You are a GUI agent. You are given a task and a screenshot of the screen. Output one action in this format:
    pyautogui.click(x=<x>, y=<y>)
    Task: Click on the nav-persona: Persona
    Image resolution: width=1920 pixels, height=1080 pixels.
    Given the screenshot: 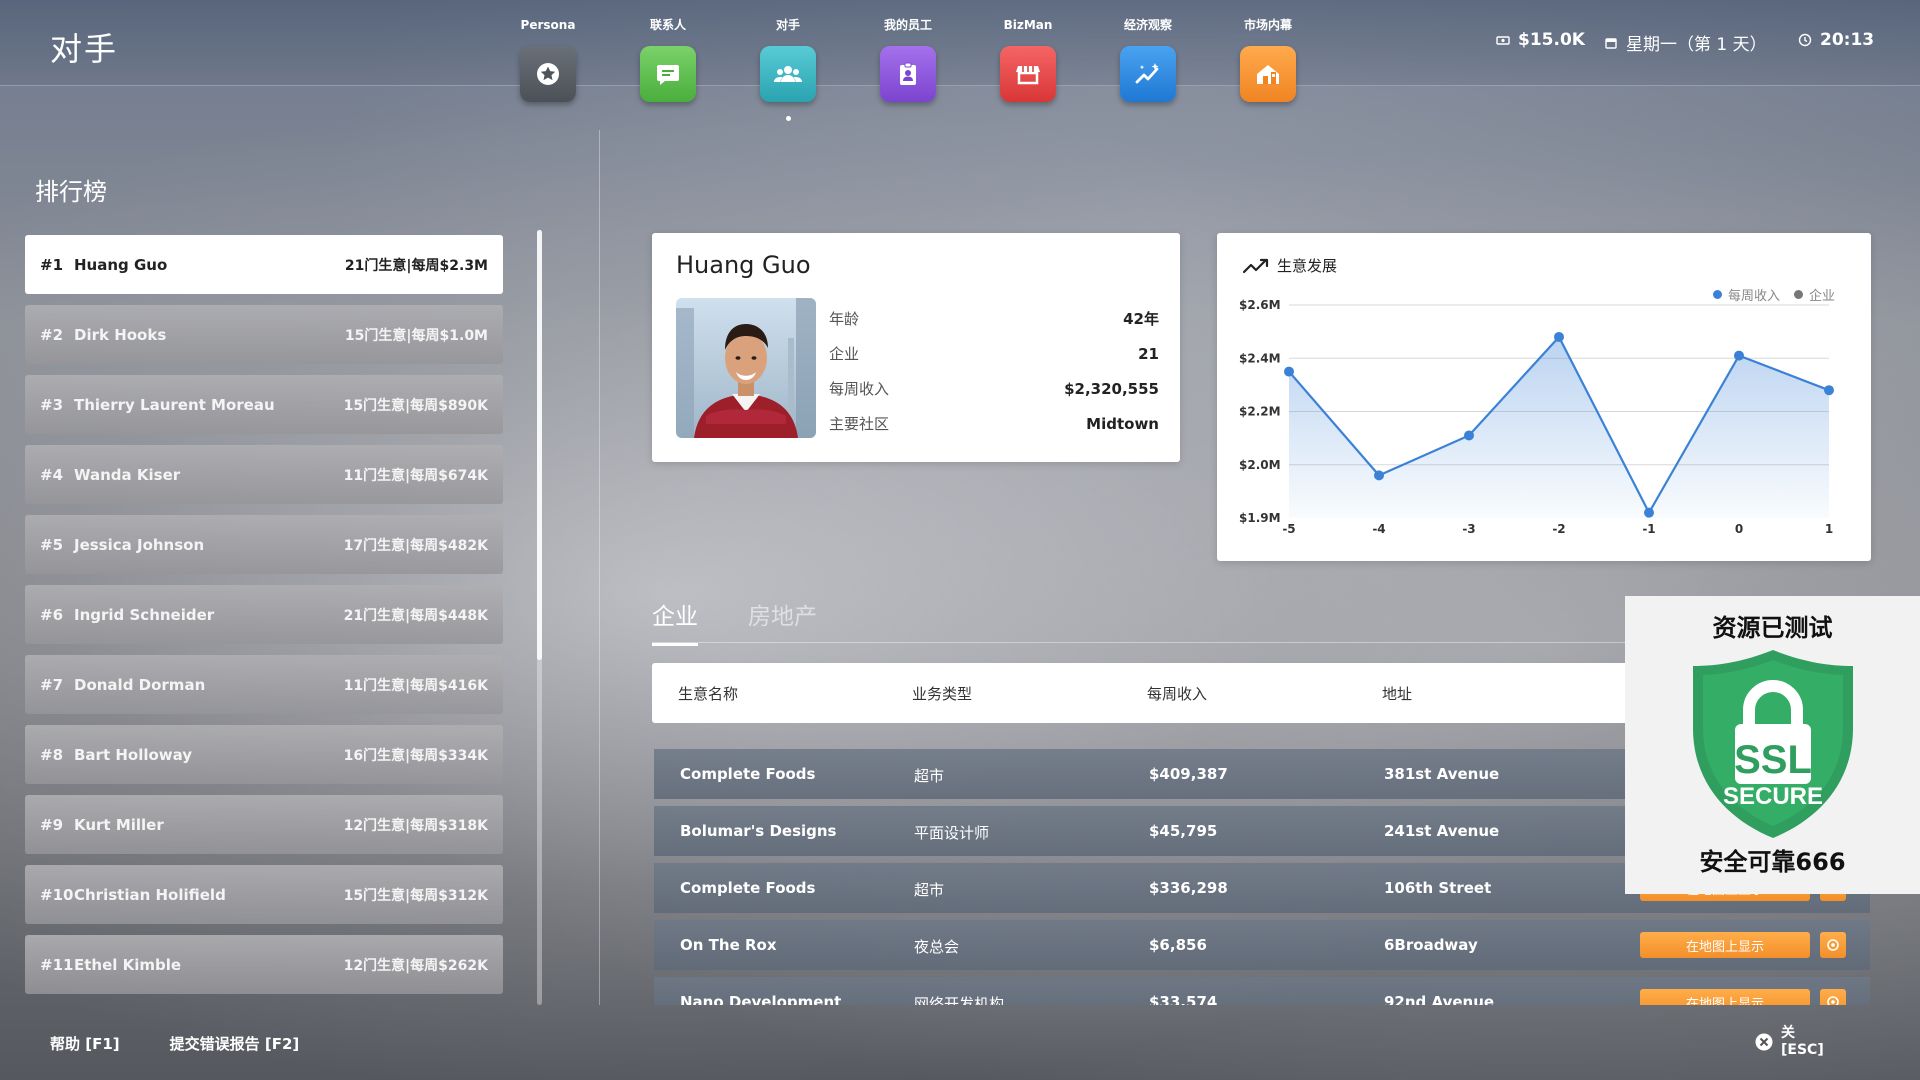 What is the action you would take?
    pyautogui.click(x=548, y=68)
    